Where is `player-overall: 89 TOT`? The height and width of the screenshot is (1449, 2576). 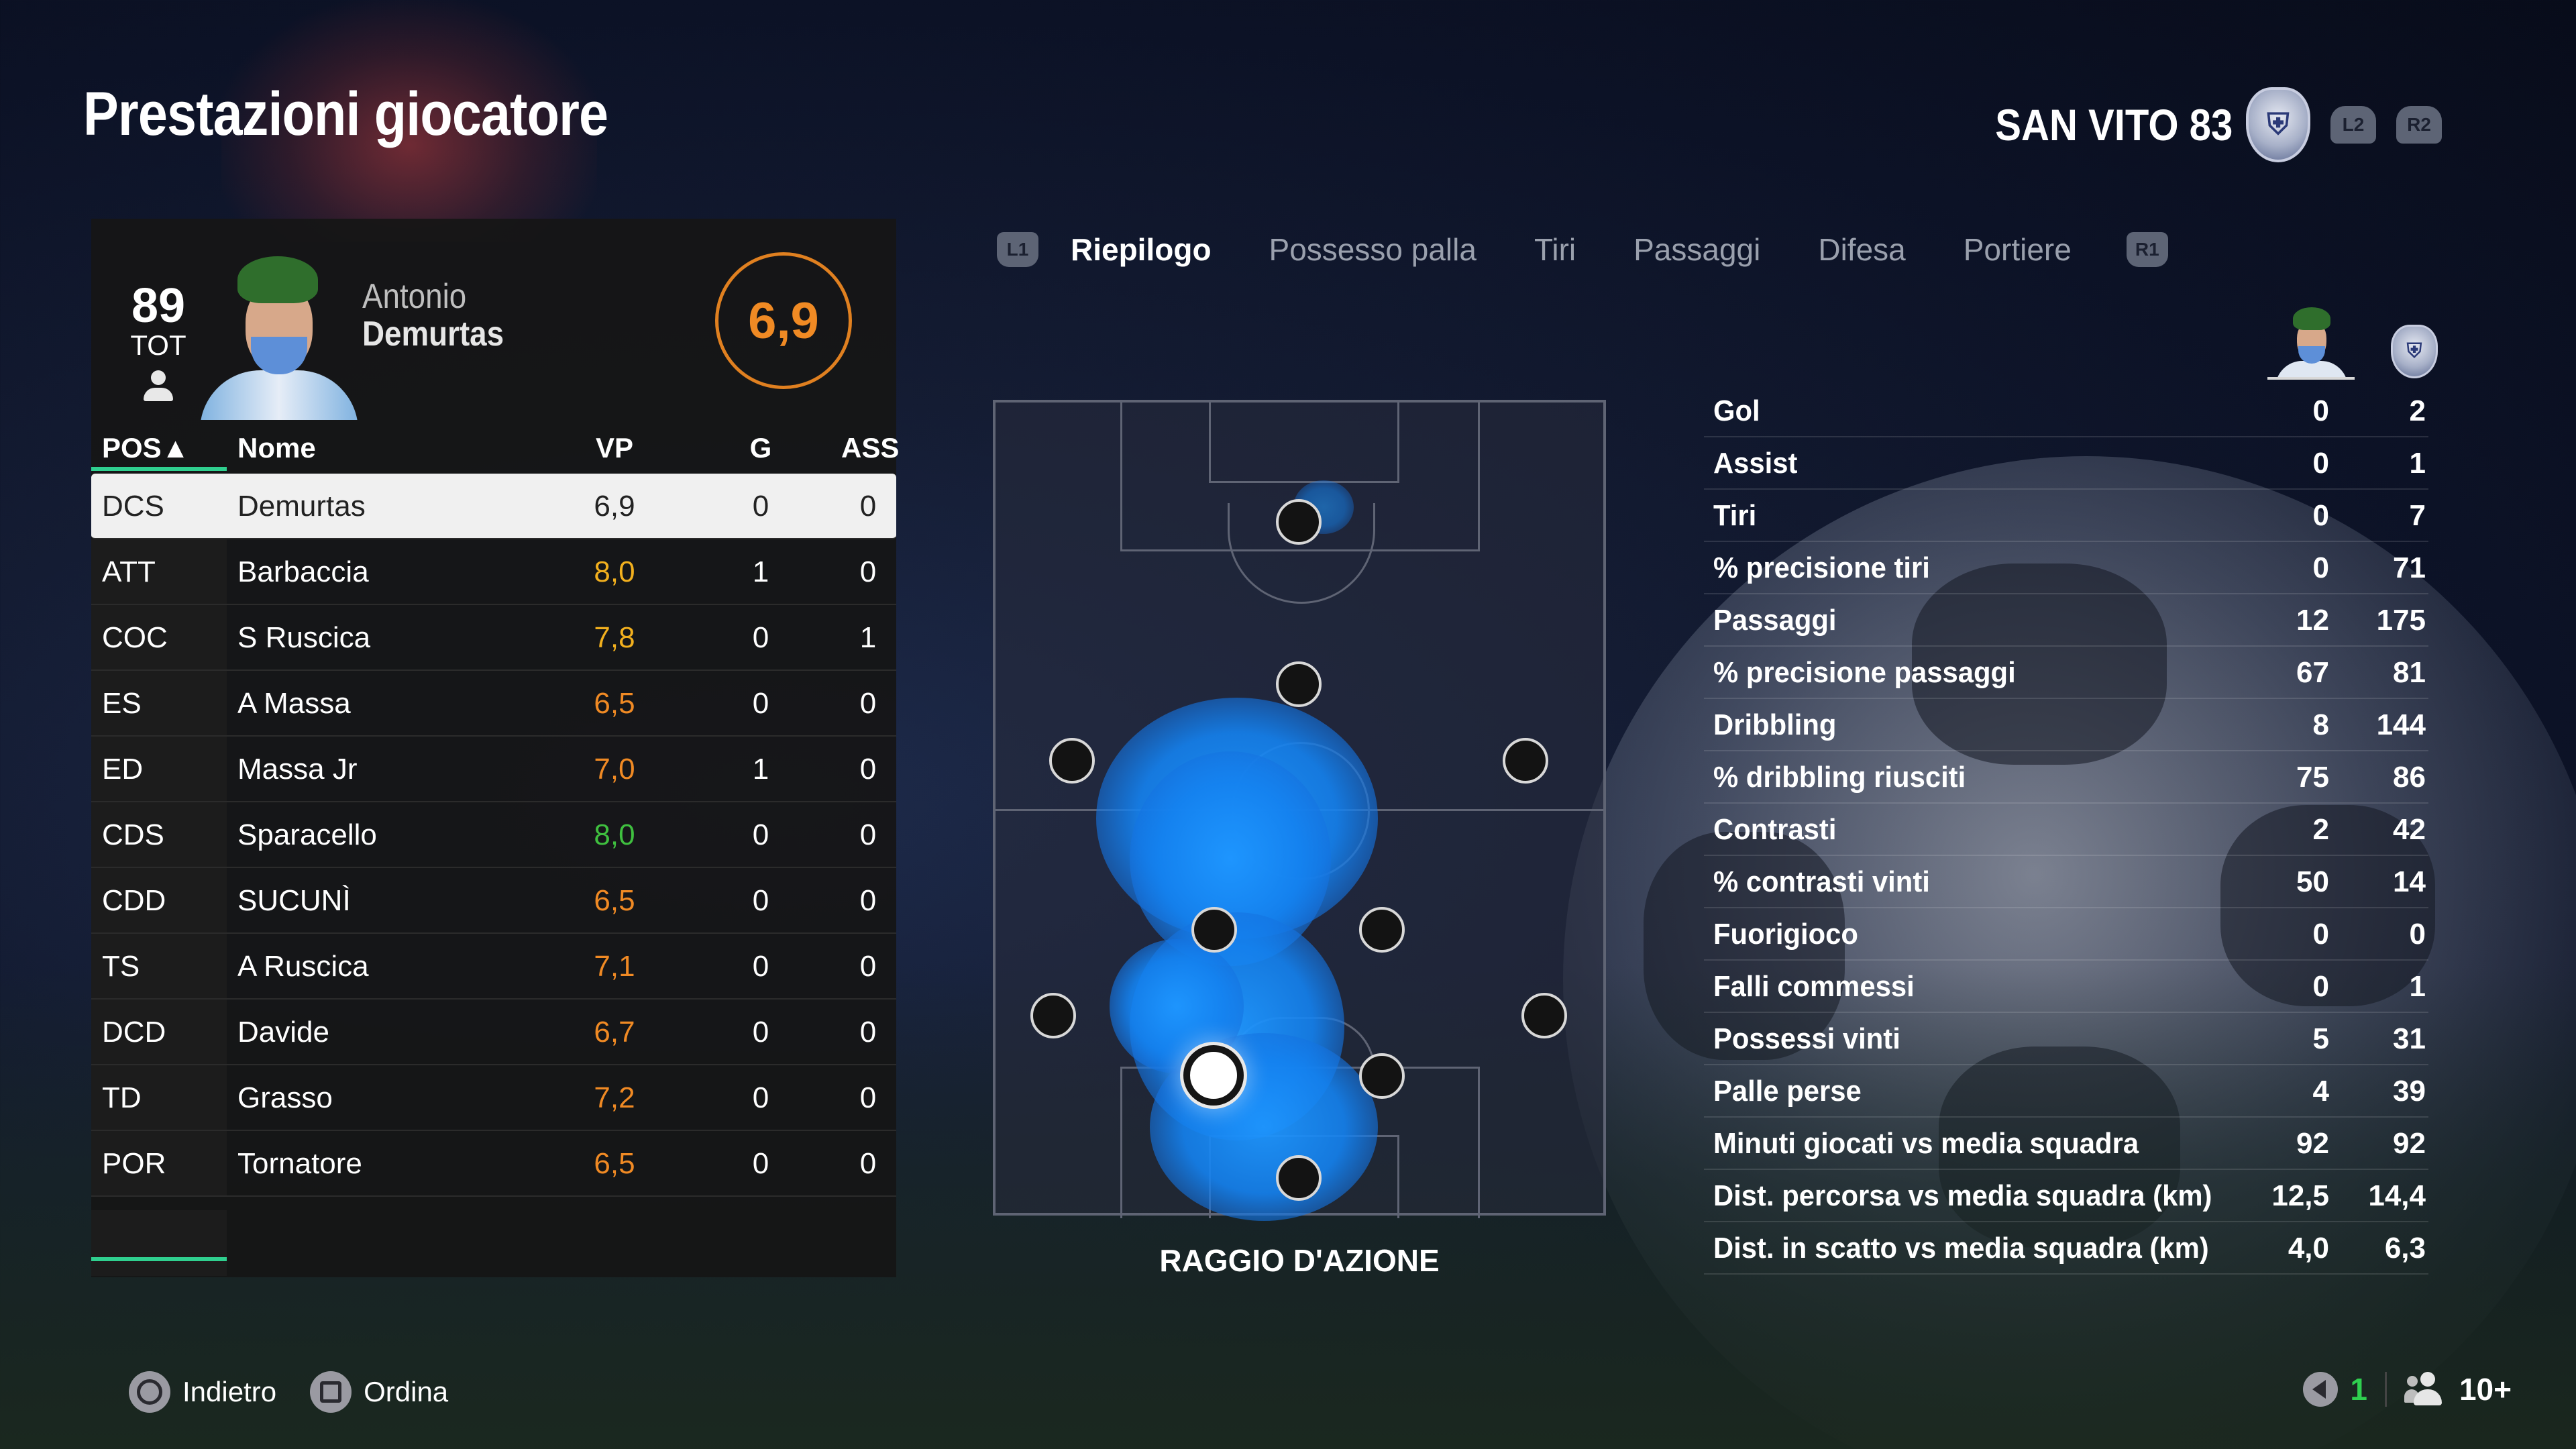
player-overall: 89 TOT is located at coordinates (158, 344).